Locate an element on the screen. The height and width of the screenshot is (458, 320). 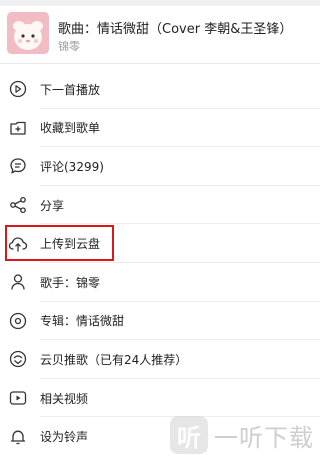
song-header: 歌曲：情话微甜（Cover 李朝&王圣锋） 锦零 is located at coordinates (160, 35).